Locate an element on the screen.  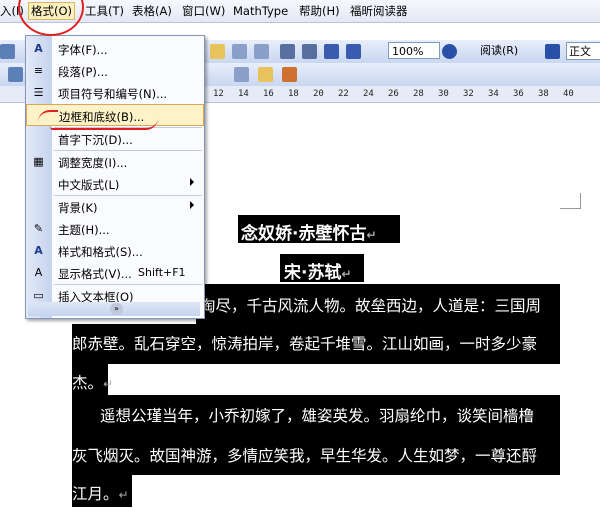
menu-item-chinese-layout: 中文版式(L) is located at coordinates (115, 184).